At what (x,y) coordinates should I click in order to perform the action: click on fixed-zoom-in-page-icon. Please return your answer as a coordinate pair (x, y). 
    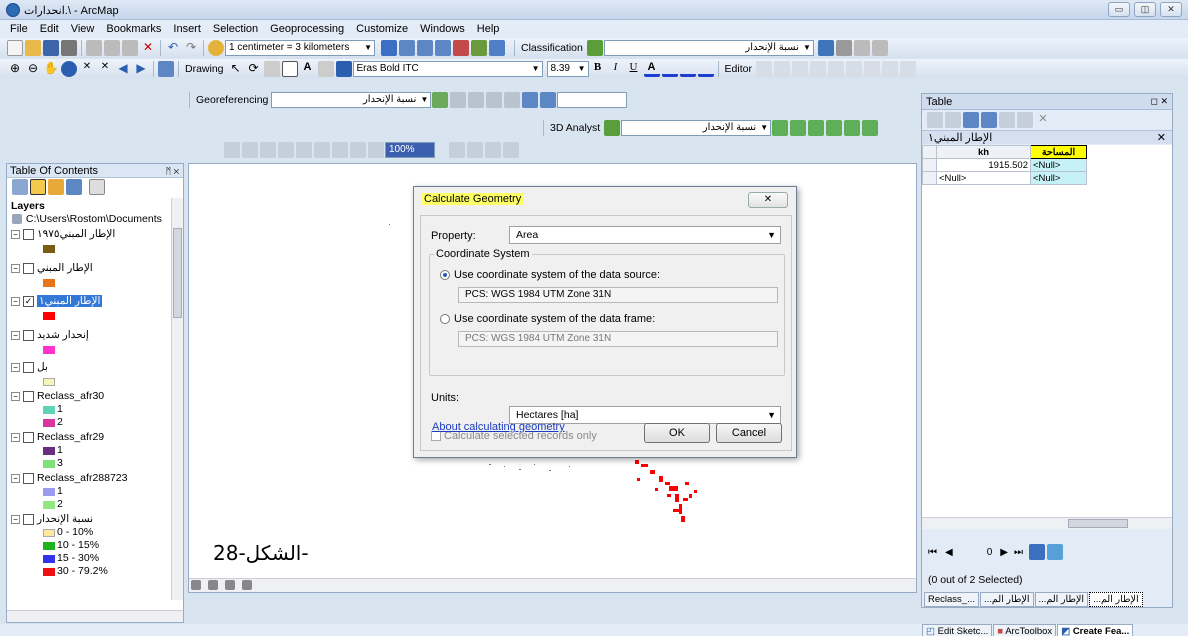
    Looking at the image, I should click on (322, 150).